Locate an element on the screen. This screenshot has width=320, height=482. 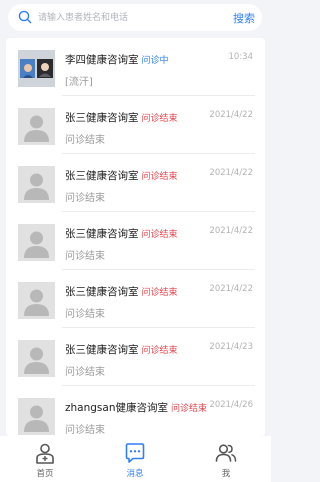
tab-label: 首页 is located at coordinates (45, 474).